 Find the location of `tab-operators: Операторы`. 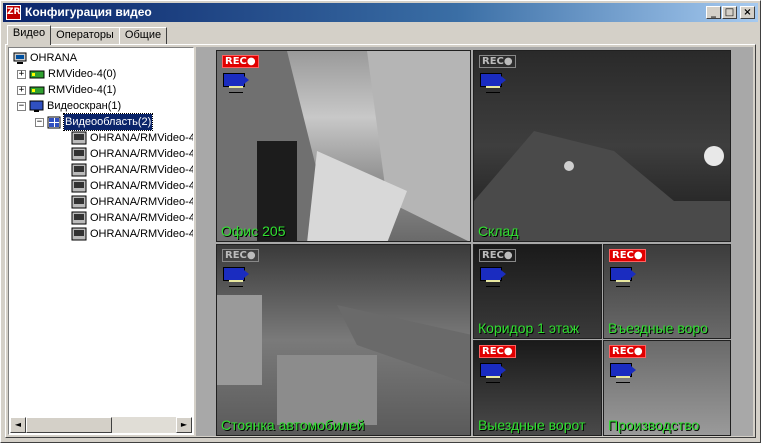

tab-operators: Операторы is located at coordinates (85, 35).